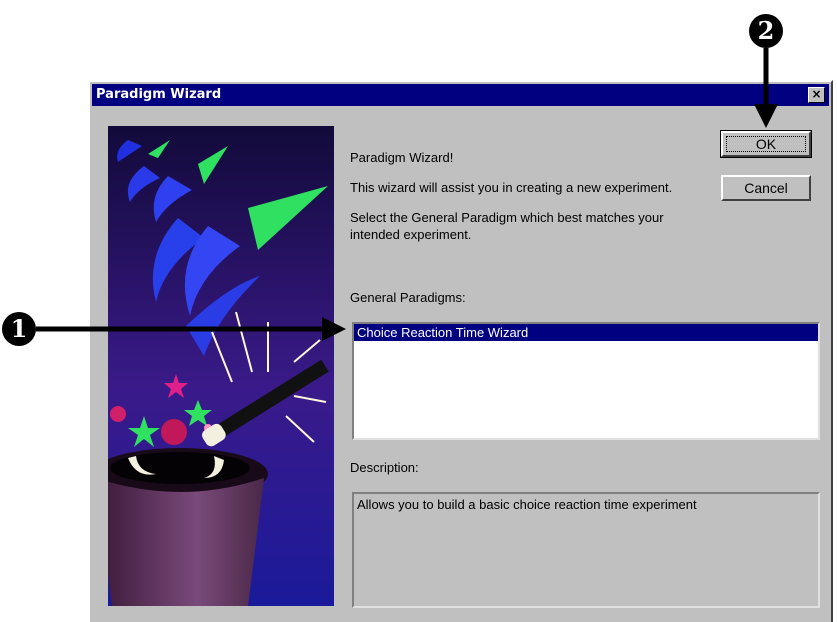 The image size is (837, 622). I want to click on callout-badge-1: 1, so click(19, 329).